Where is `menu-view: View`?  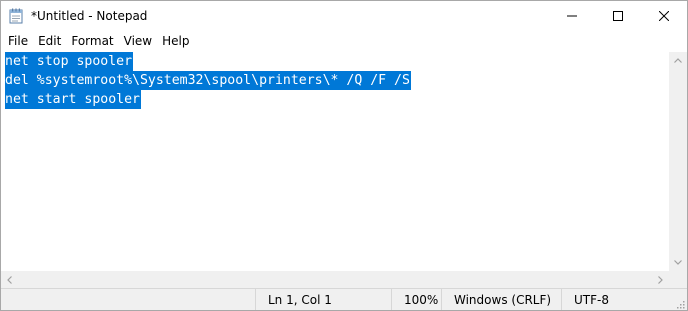 menu-view: View is located at coordinates (138, 41).